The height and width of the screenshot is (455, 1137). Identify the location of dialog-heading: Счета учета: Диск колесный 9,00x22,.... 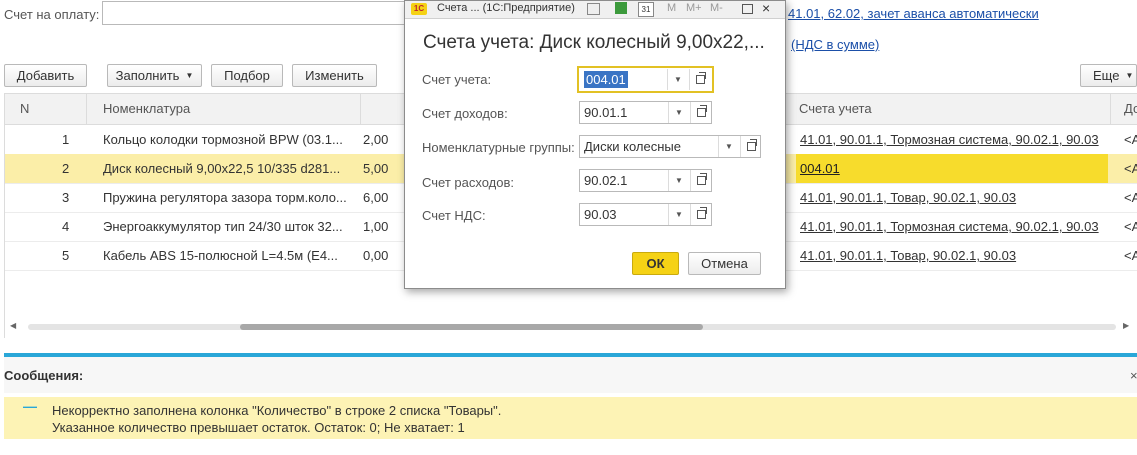
(594, 42).